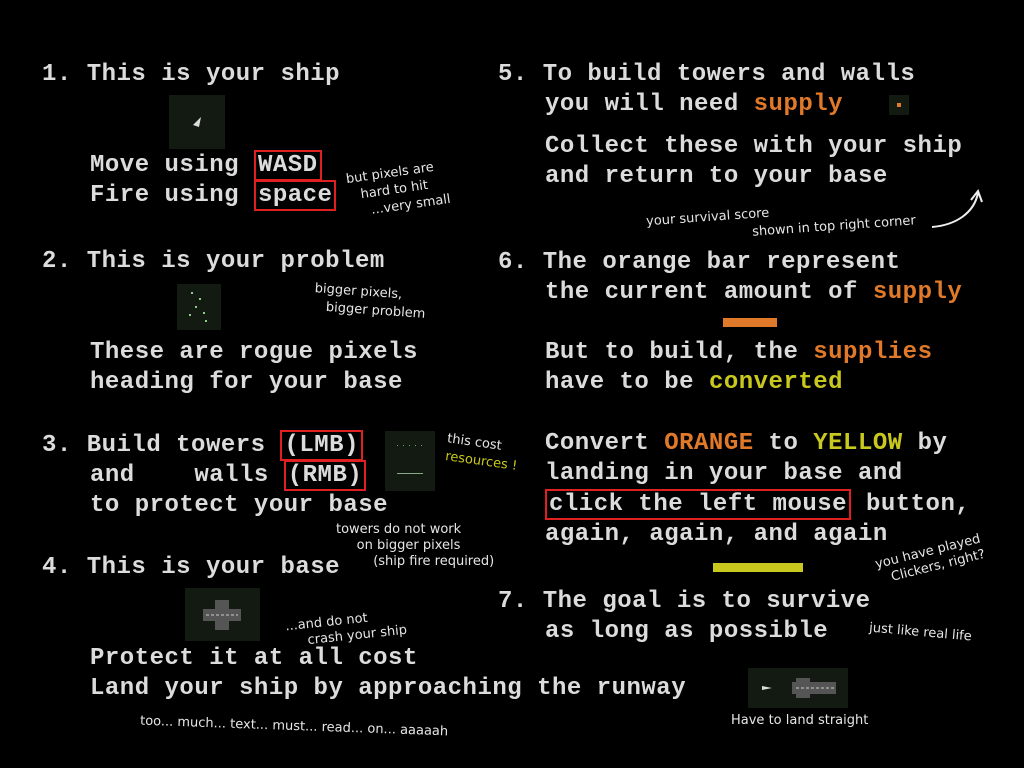 The height and width of the screenshot is (768, 1024). What do you see at coordinates (858, 443) in the screenshot?
I see `yellow-word: YELLOW` at bounding box center [858, 443].